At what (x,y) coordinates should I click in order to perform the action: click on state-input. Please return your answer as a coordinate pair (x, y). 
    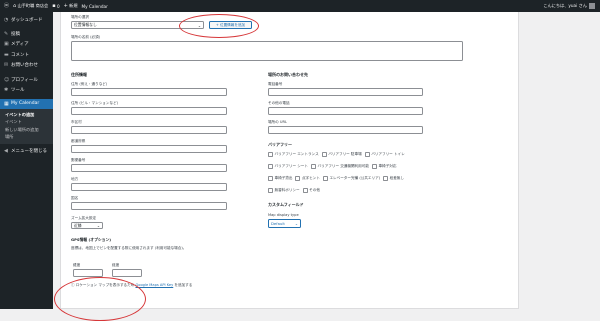
    Looking at the image, I should click on (149, 149).